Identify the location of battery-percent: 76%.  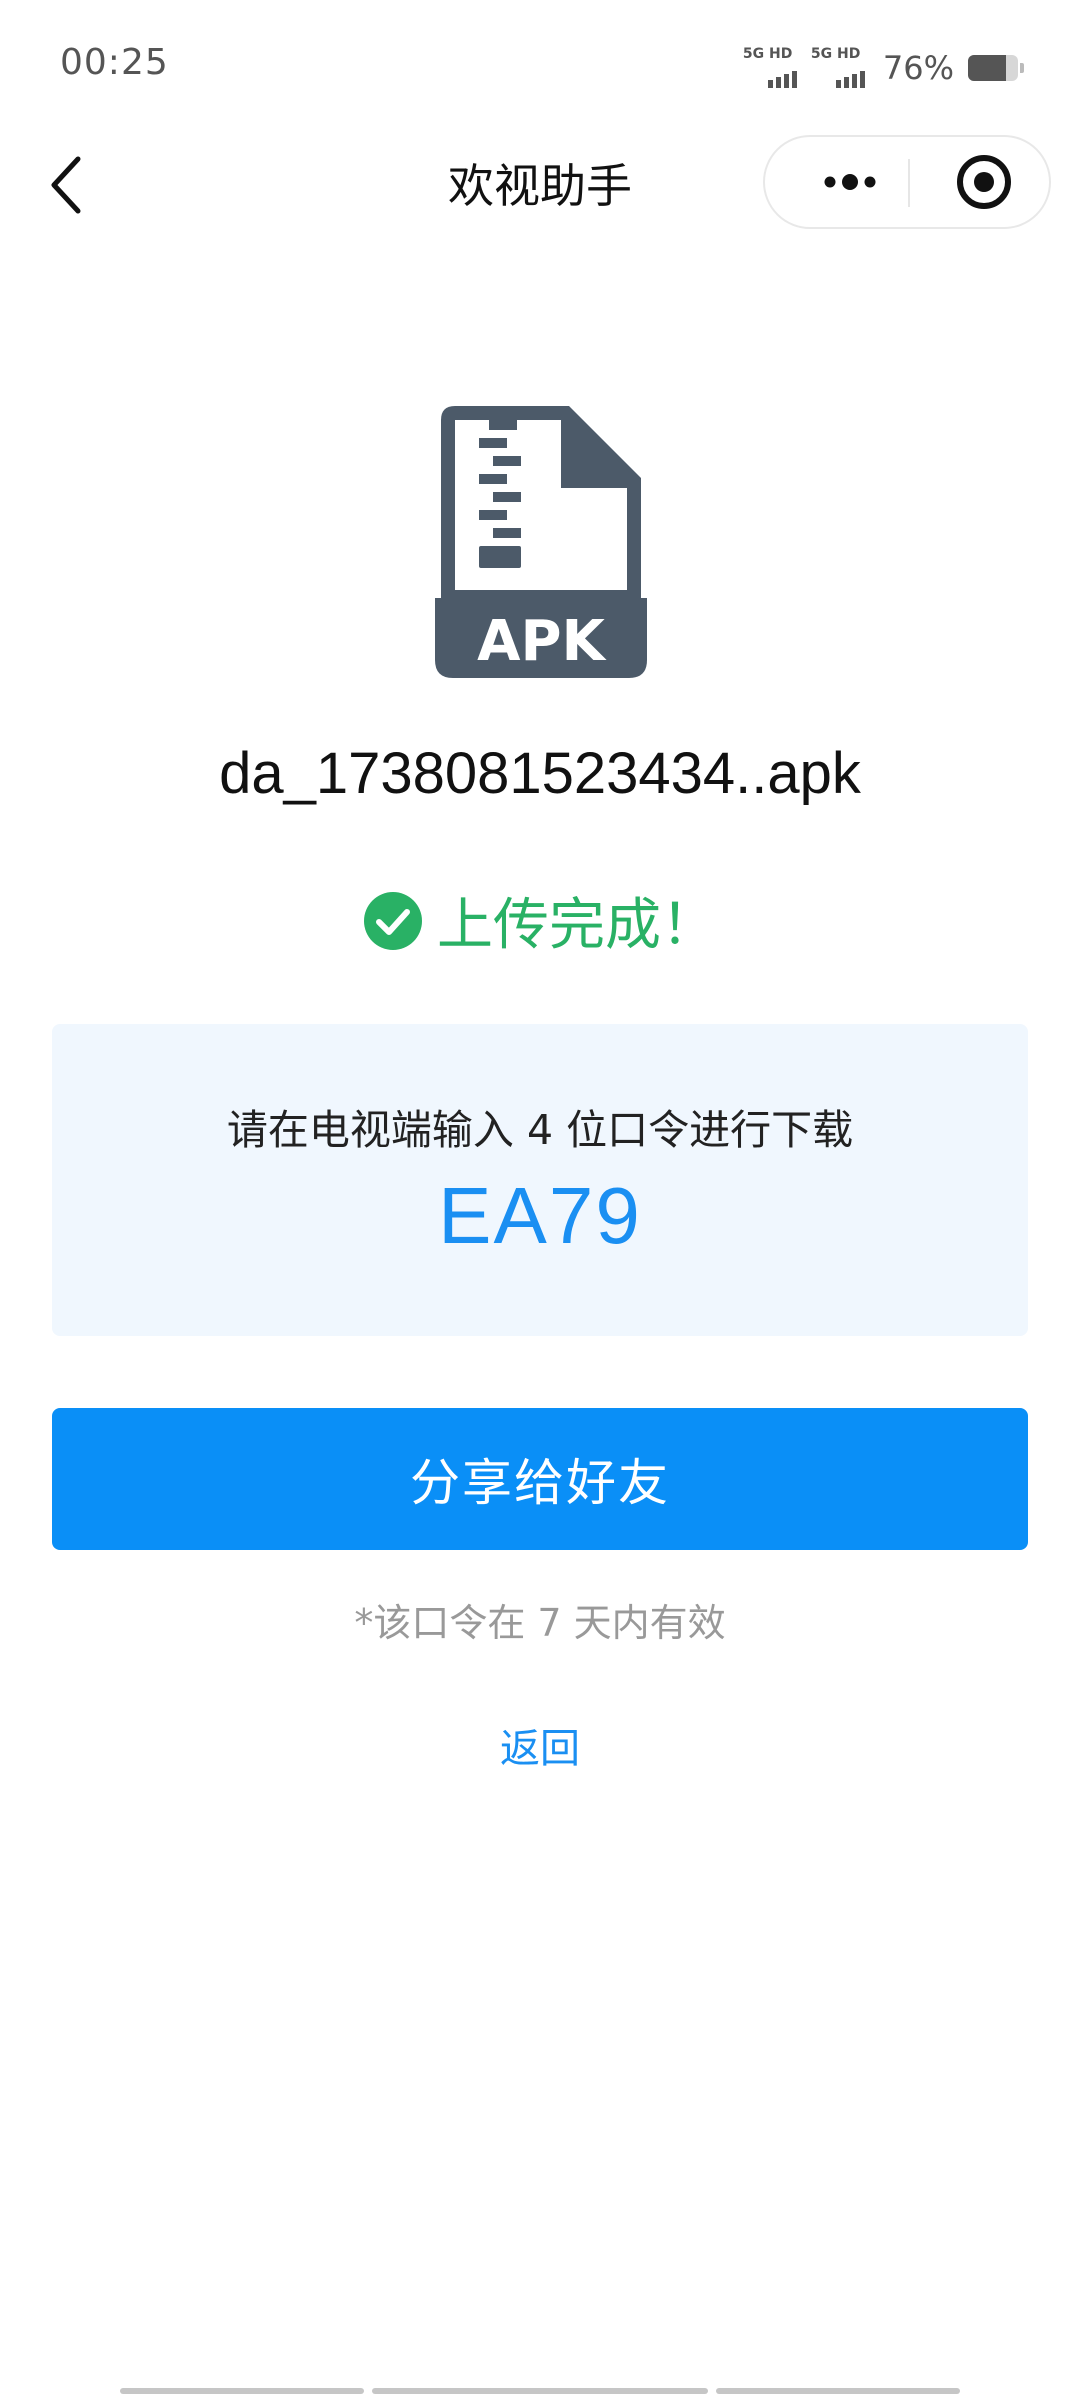
(918, 68).